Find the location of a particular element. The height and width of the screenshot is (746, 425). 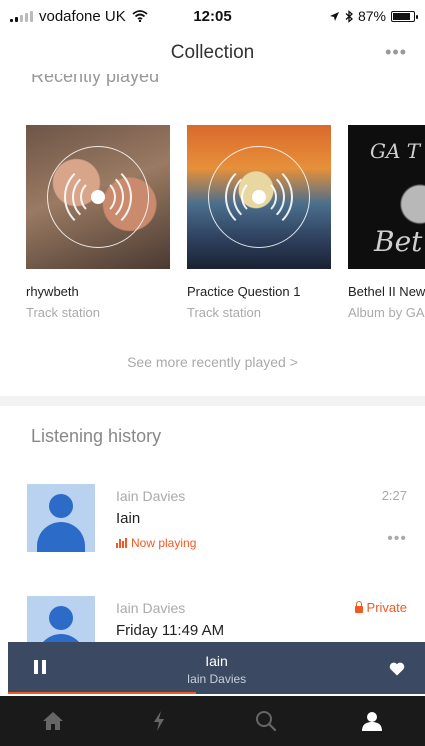

now-playing-label: Now playing is located at coordinates (164, 543).